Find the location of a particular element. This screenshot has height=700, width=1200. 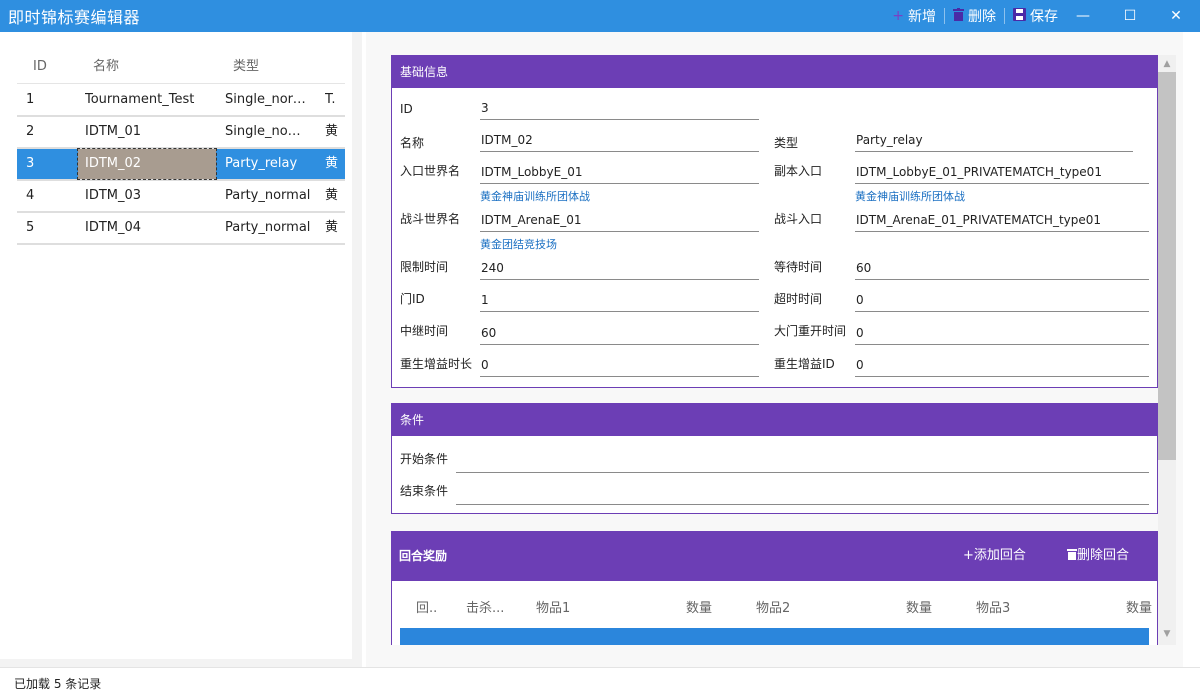

delete-button: 删除 is located at coordinates (974, 16).